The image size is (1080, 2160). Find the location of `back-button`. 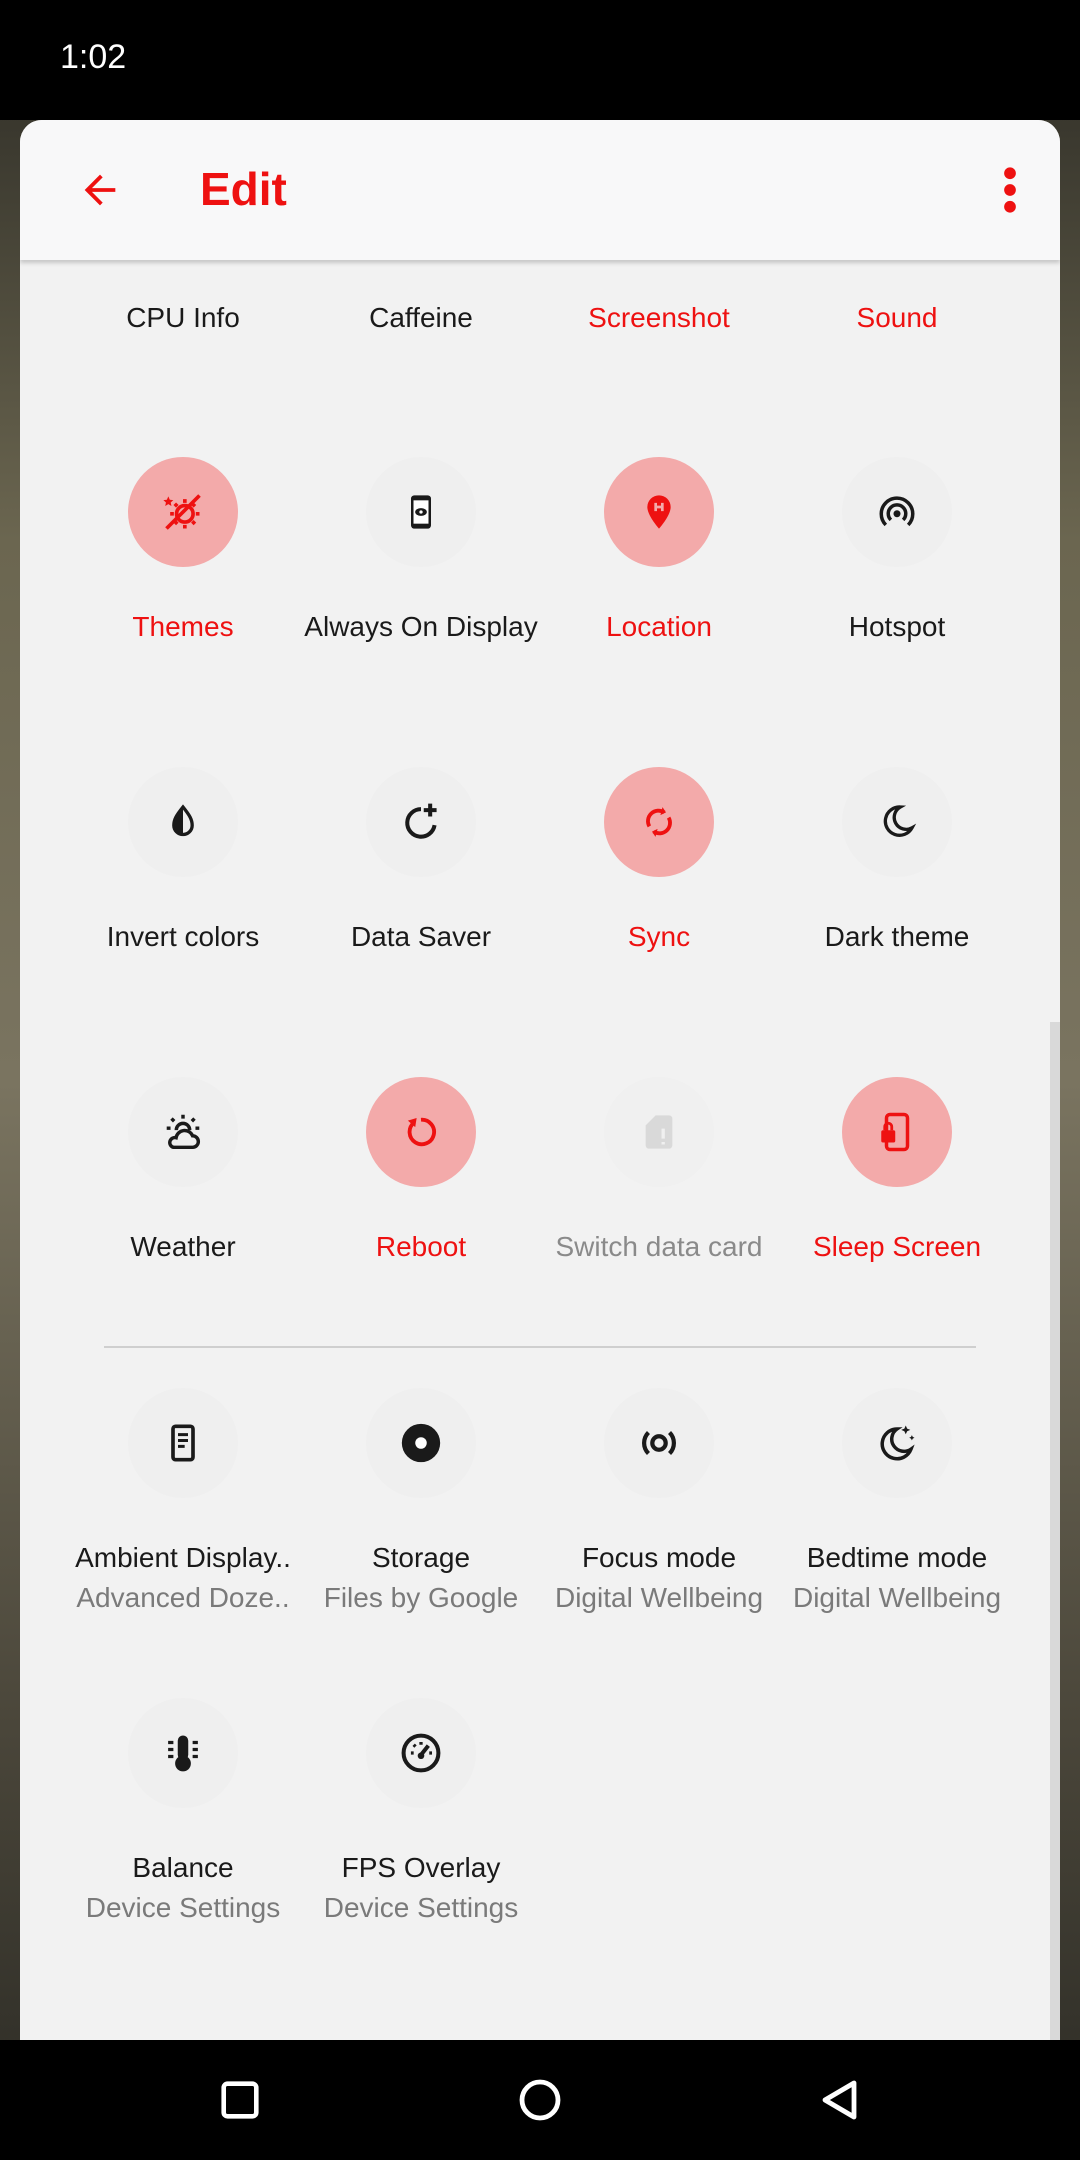

back-button is located at coordinates (100, 190).